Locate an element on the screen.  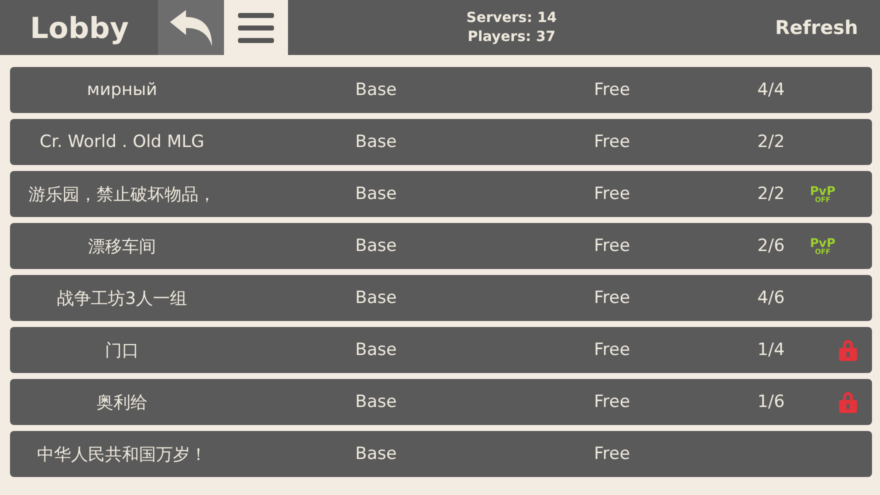
back-button is located at coordinates (191, 27).